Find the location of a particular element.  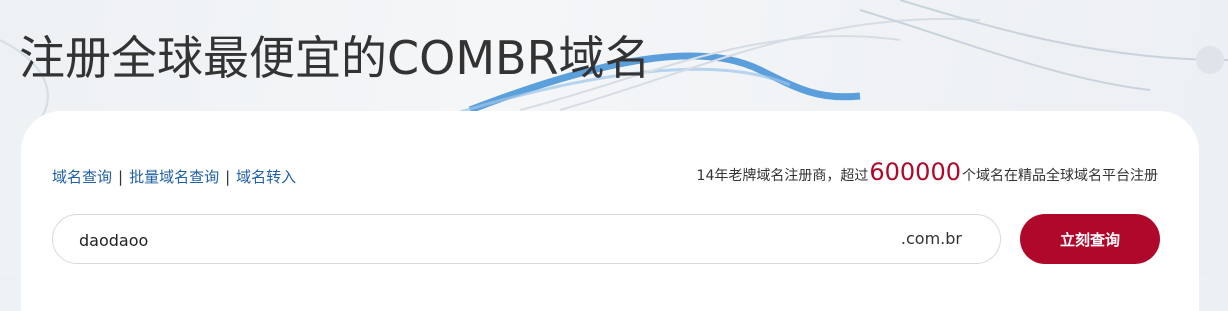

stats-prefix: 14年老牌域名注册商，超过 is located at coordinates (782, 176).